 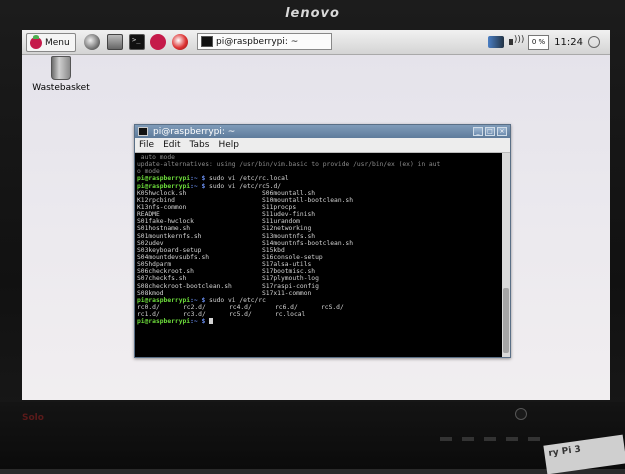 What do you see at coordinates (287, 229) in the screenshot?
I see `listing-entry: S12networking` at bounding box center [287, 229].